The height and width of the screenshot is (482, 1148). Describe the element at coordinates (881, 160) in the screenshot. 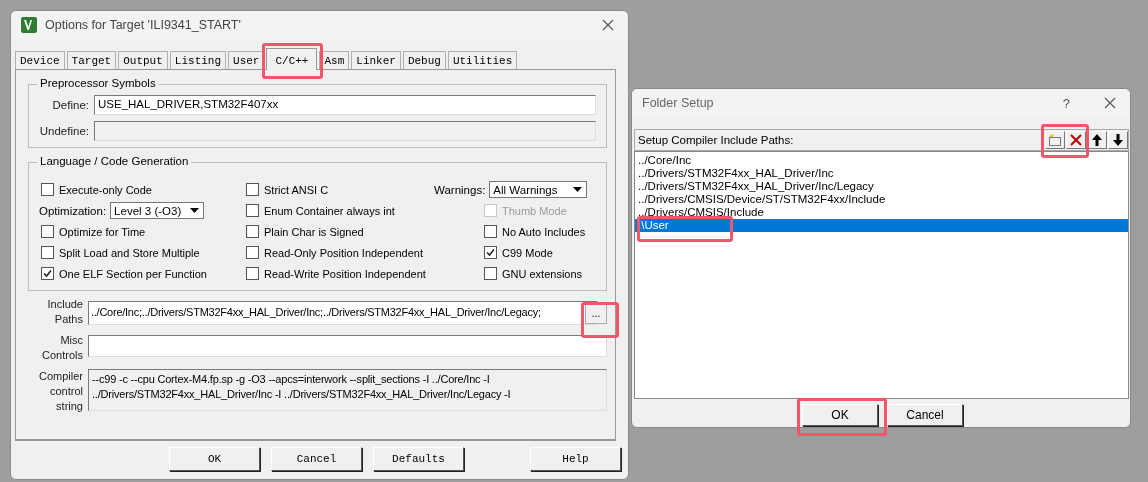

I see `list-item: ../Core/Inc` at that location.